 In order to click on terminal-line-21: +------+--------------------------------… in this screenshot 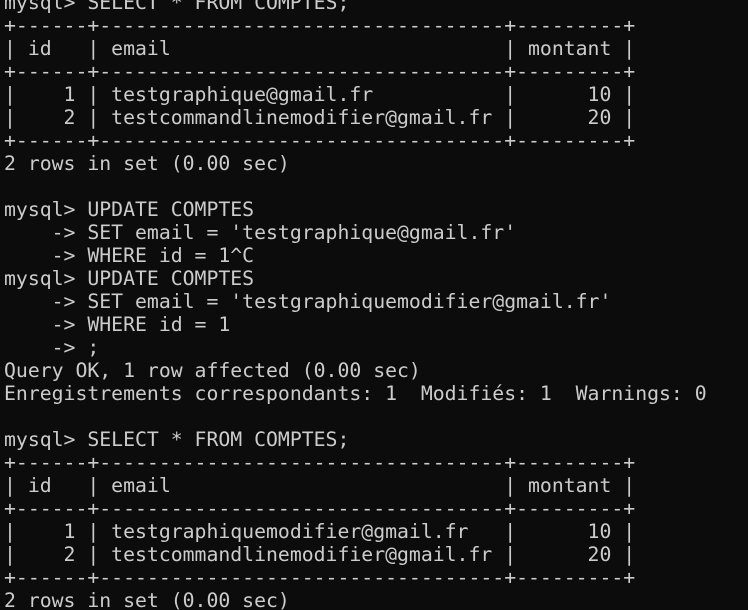, I will do `click(320, 462)`.